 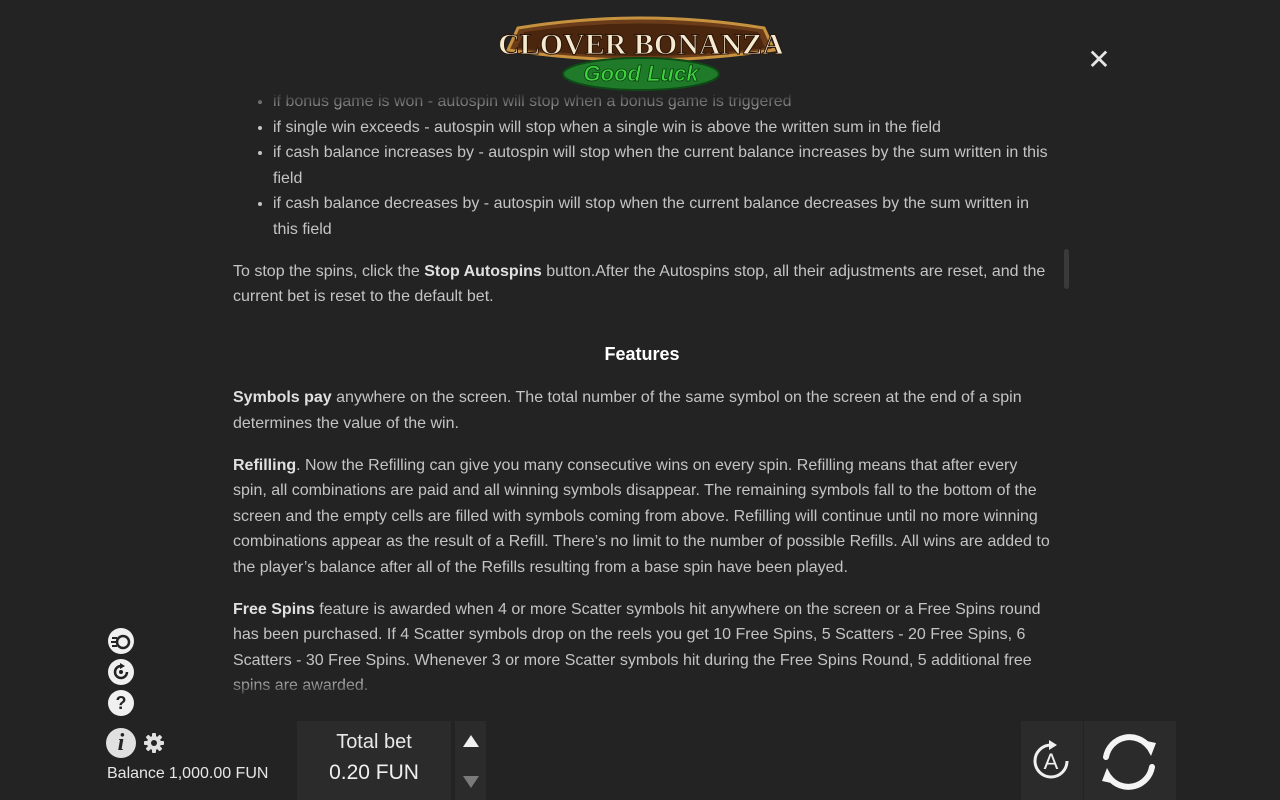 I want to click on gear-icon-graphic, so click(x=154, y=743).